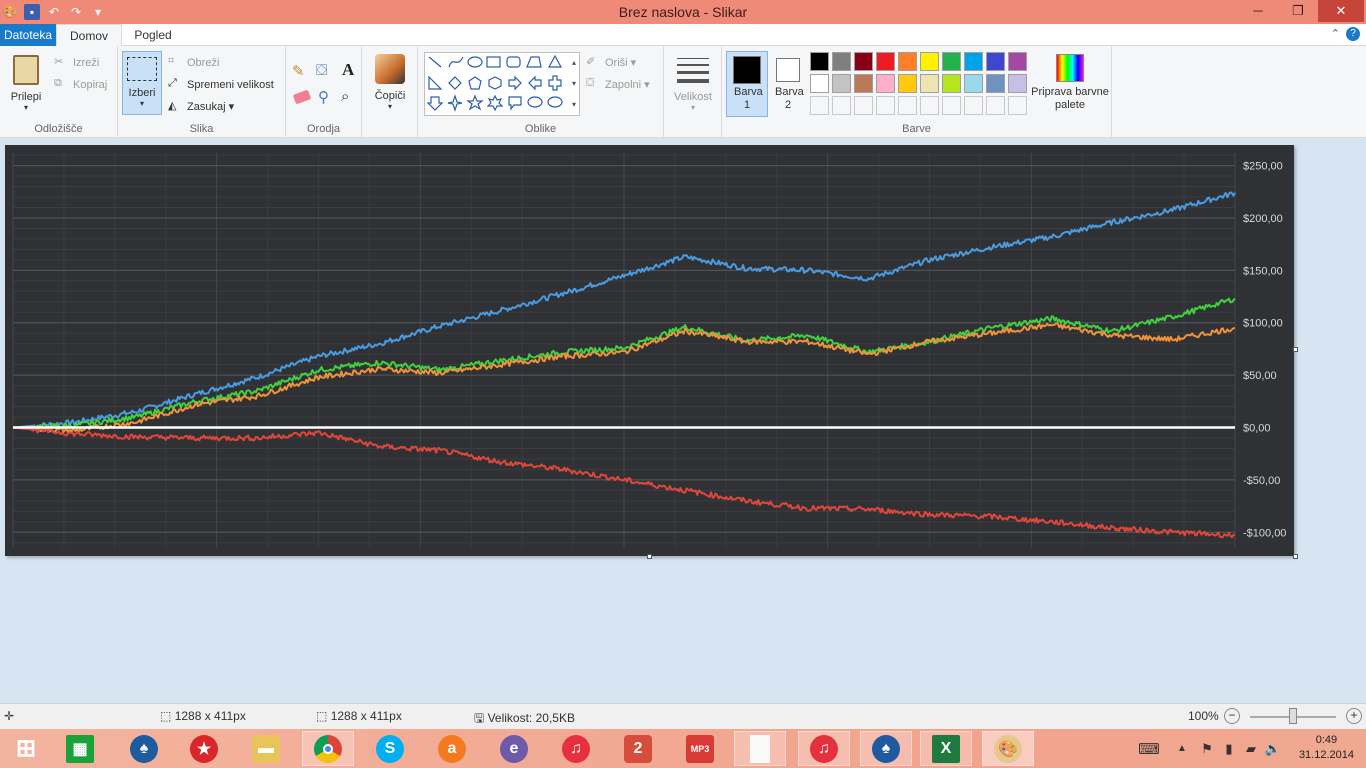 Image resolution: width=1366 pixels, height=768 pixels. I want to click on rotate-button: ◭ Zasukaj ▾, so click(201, 107).